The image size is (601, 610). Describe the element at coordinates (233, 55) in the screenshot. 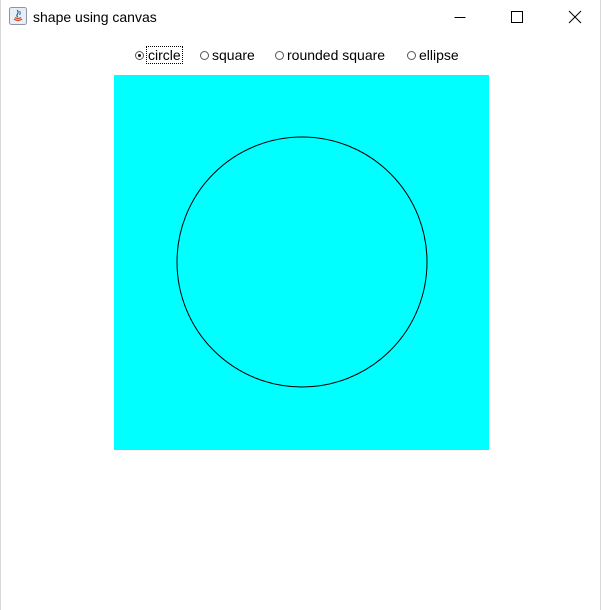

I see `radio-label: square` at that location.